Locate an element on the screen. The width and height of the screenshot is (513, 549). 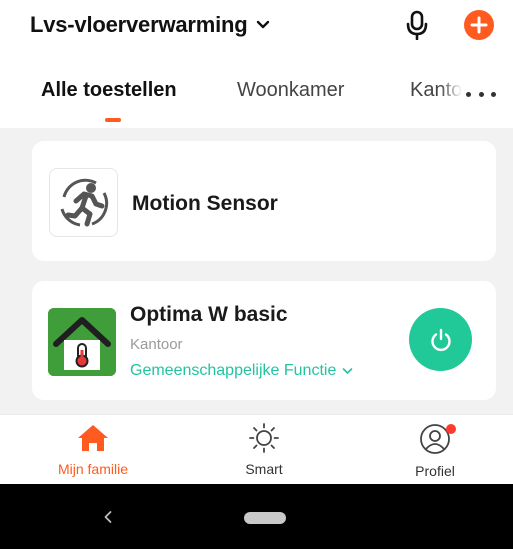
notification-dot is located at coordinates (451, 429).